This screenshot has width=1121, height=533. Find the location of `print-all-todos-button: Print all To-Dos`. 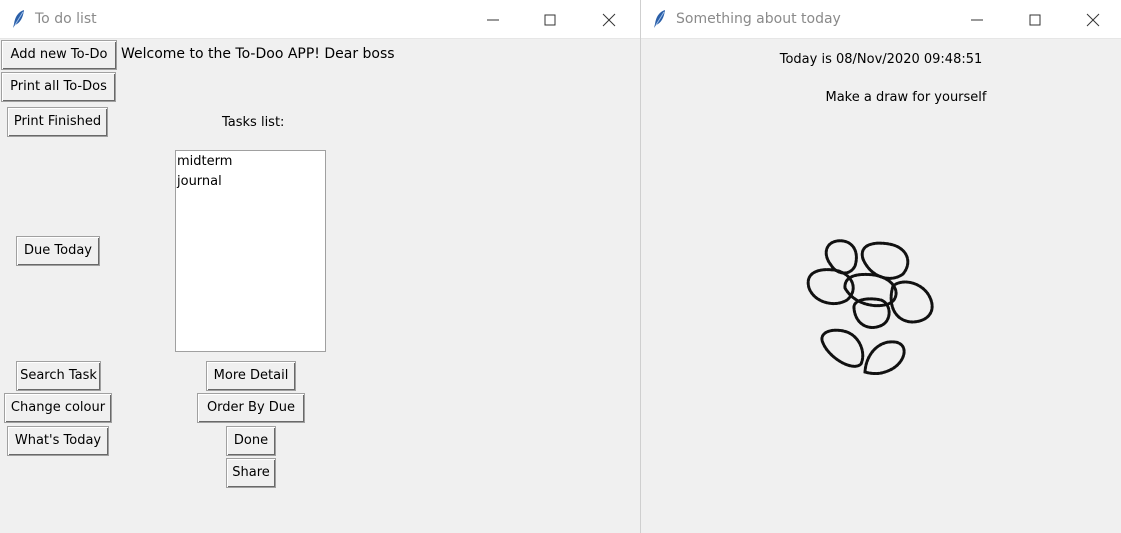

print-all-todos-button: Print all To-Dos is located at coordinates (58, 87).